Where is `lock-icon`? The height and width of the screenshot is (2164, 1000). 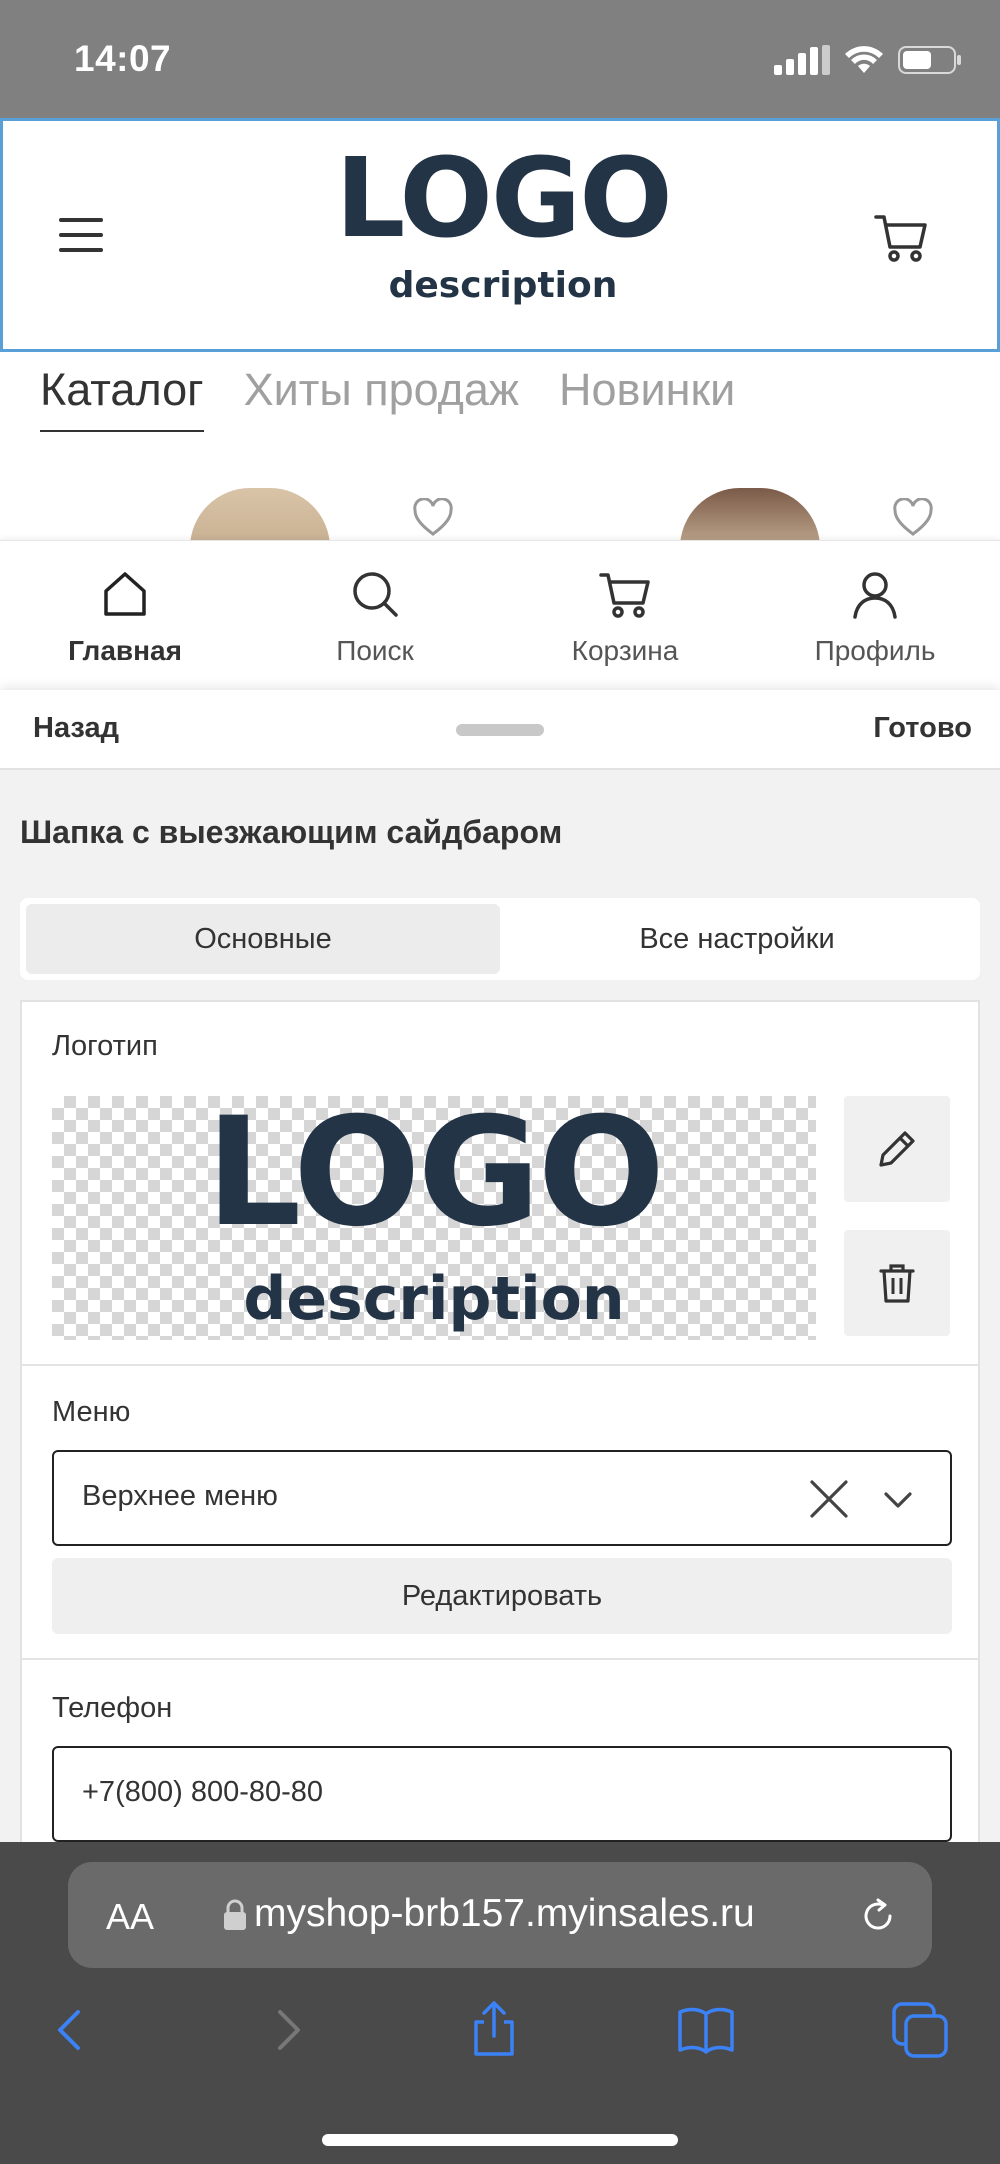 lock-icon is located at coordinates (235, 1914).